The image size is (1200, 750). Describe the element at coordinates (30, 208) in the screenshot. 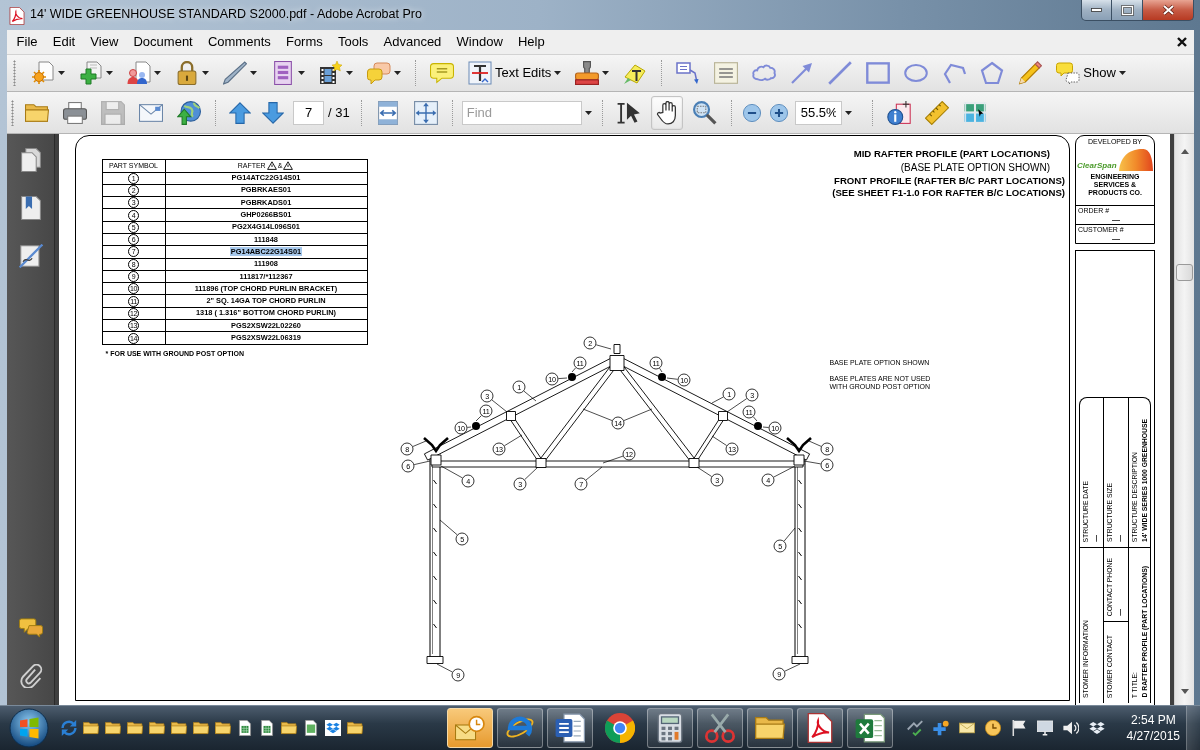

I see `bookmark-document-icon` at that location.